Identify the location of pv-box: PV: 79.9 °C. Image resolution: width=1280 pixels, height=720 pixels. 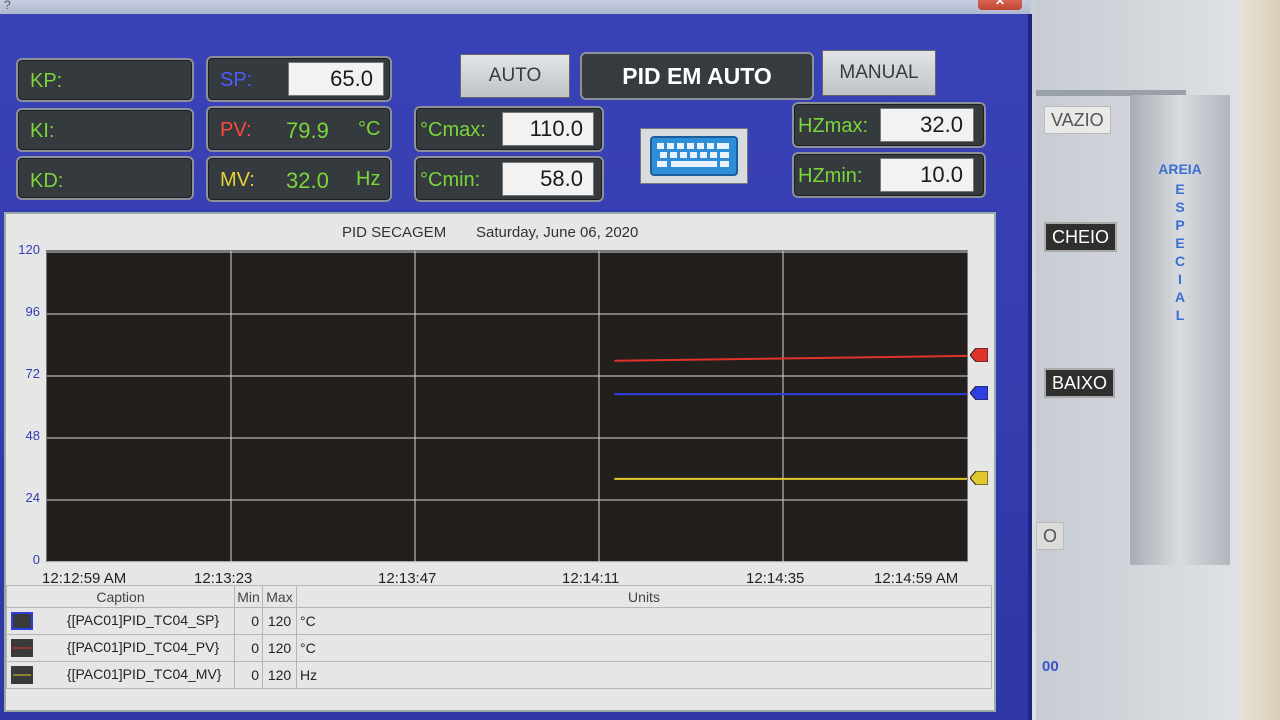
(299, 129).